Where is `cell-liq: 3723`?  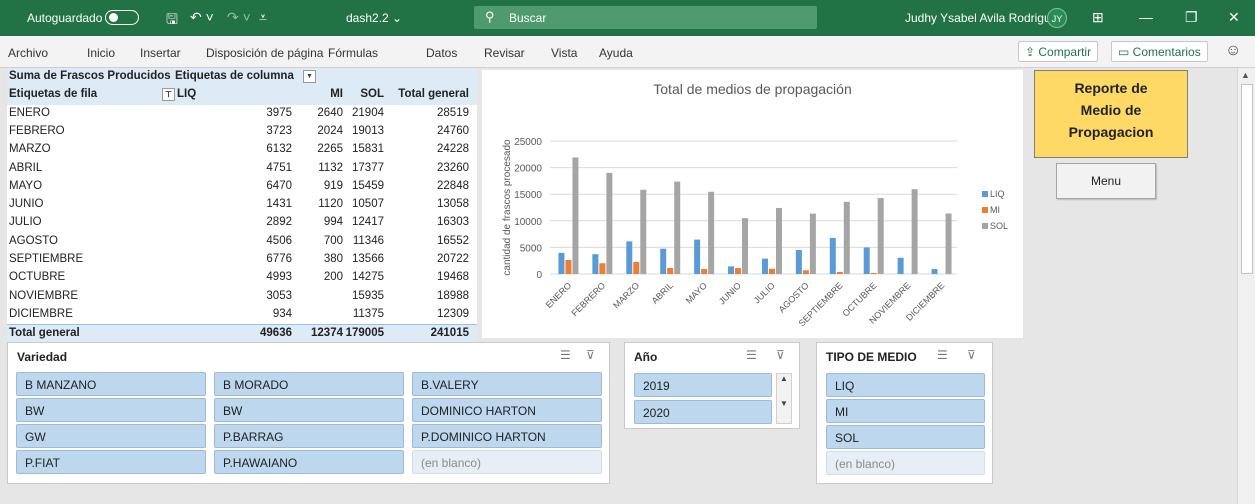 cell-liq: 3723 is located at coordinates (279, 130).